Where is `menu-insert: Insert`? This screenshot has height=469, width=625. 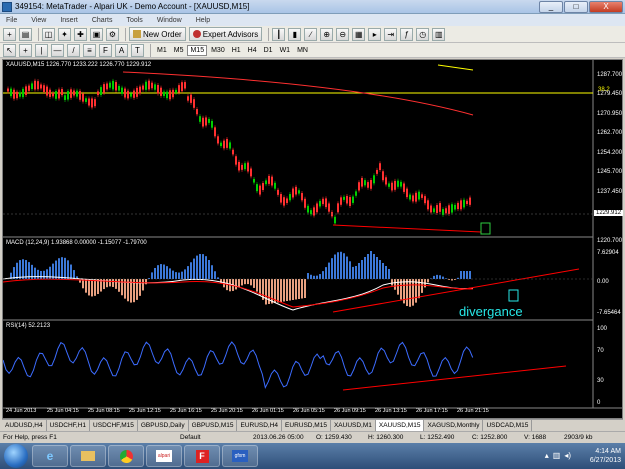
menu-insert: Insert is located at coordinates (69, 20).